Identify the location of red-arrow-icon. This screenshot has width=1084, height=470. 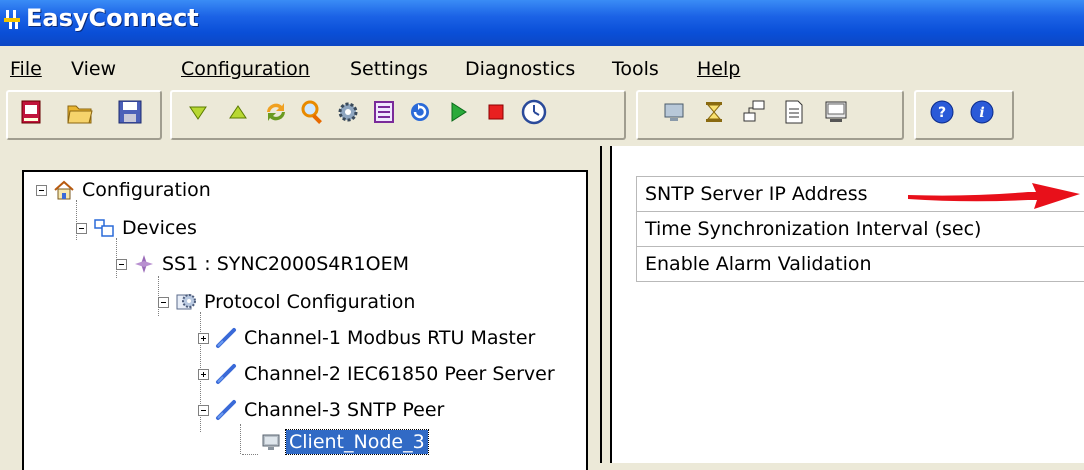
(994, 196).